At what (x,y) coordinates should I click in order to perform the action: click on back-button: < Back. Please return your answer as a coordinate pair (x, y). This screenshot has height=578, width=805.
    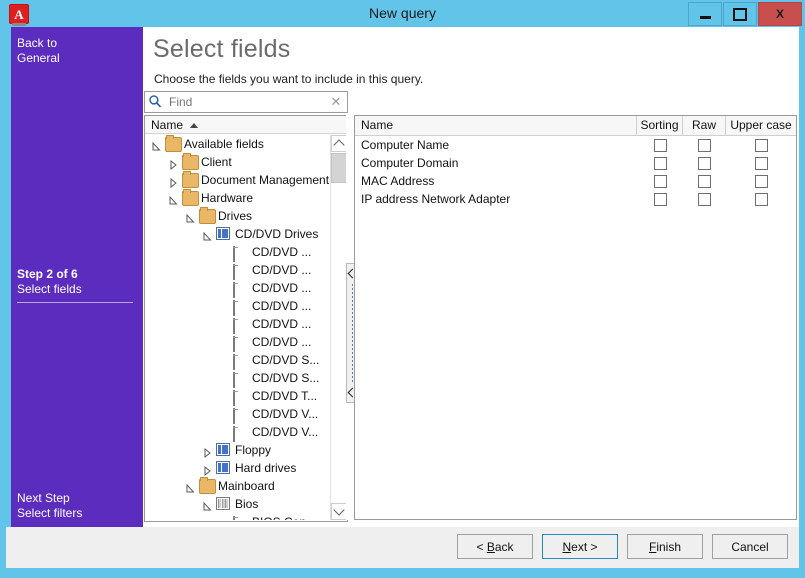
    Looking at the image, I should click on (495, 546).